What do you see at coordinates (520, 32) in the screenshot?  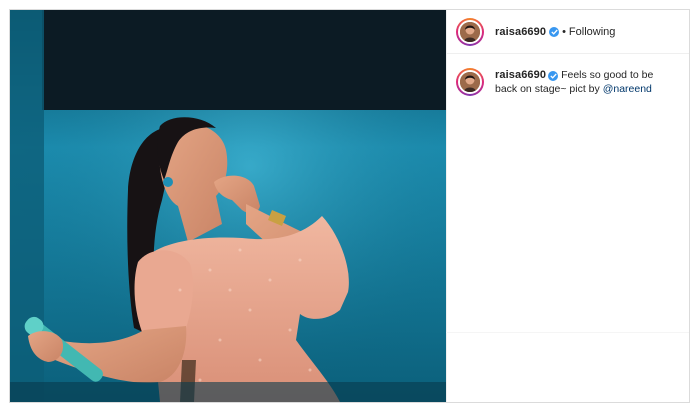 I see `username-link: raisa6690` at bounding box center [520, 32].